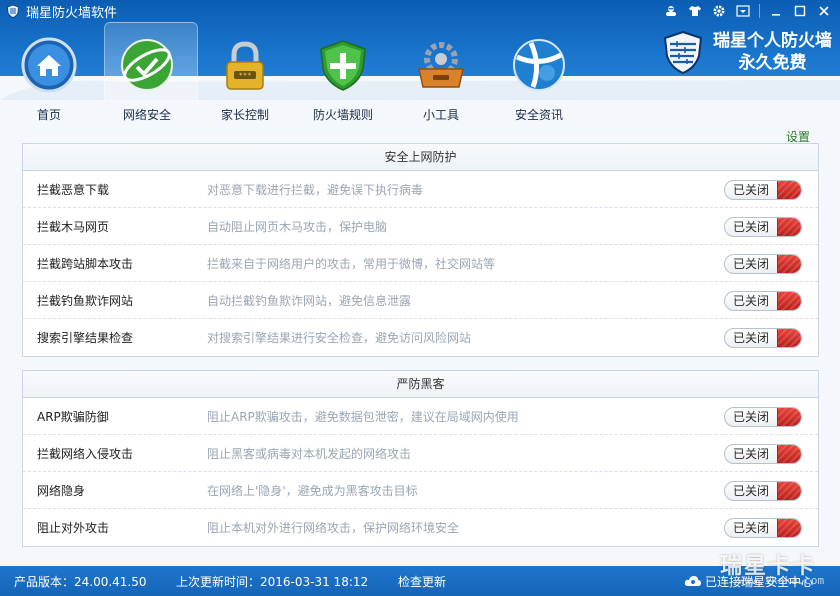 Image resolution: width=840 pixels, height=596 pixels. I want to click on title-bar-divider, so click(759, 11).